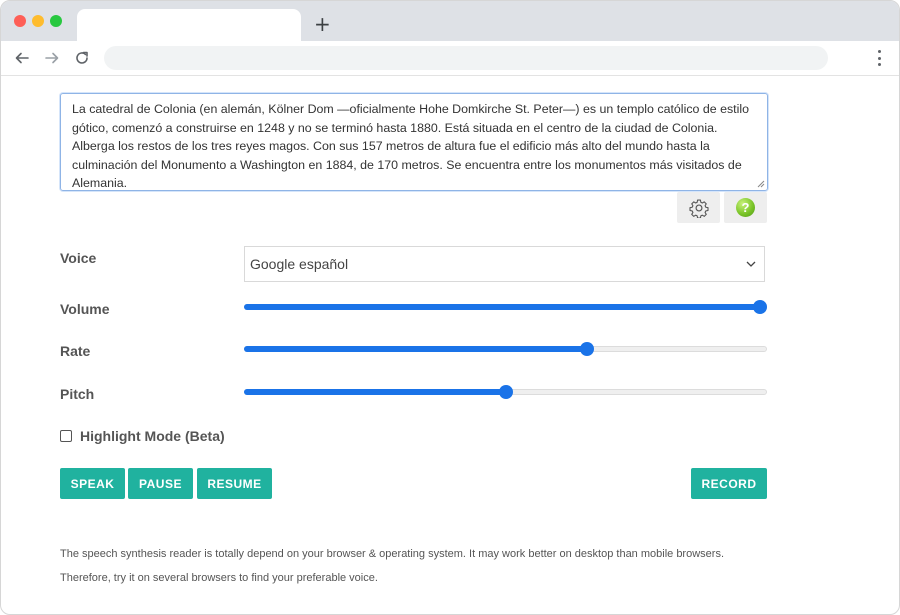  I want to click on rate-label: Rate, so click(75, 351).